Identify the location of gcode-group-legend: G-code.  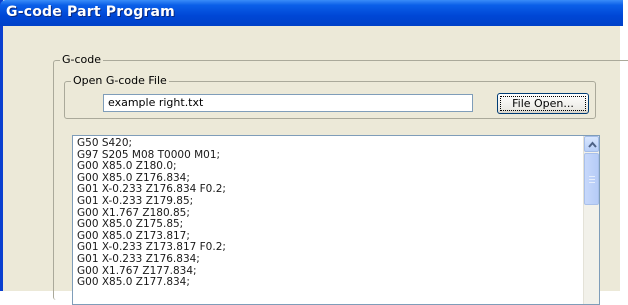
(82, 59).